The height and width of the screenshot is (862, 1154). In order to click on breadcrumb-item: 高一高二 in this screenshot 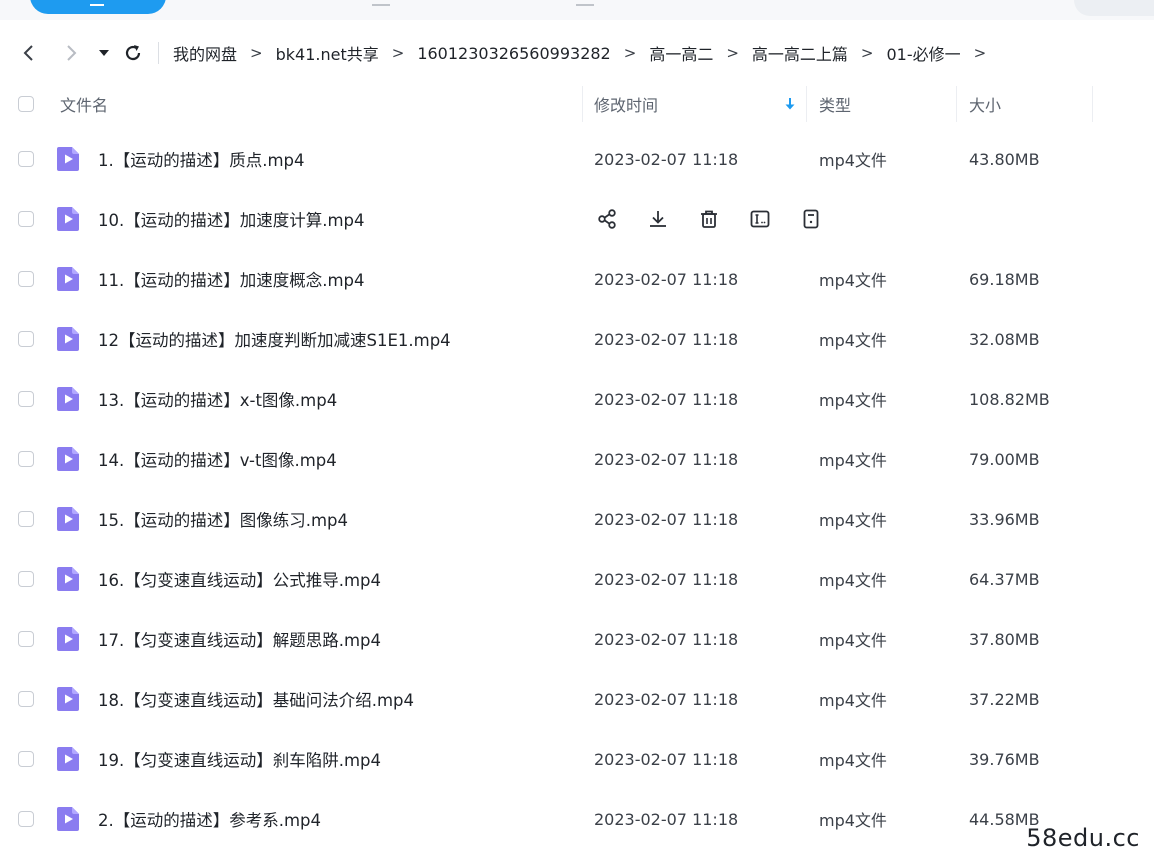, I will do `click(681, 53)`.